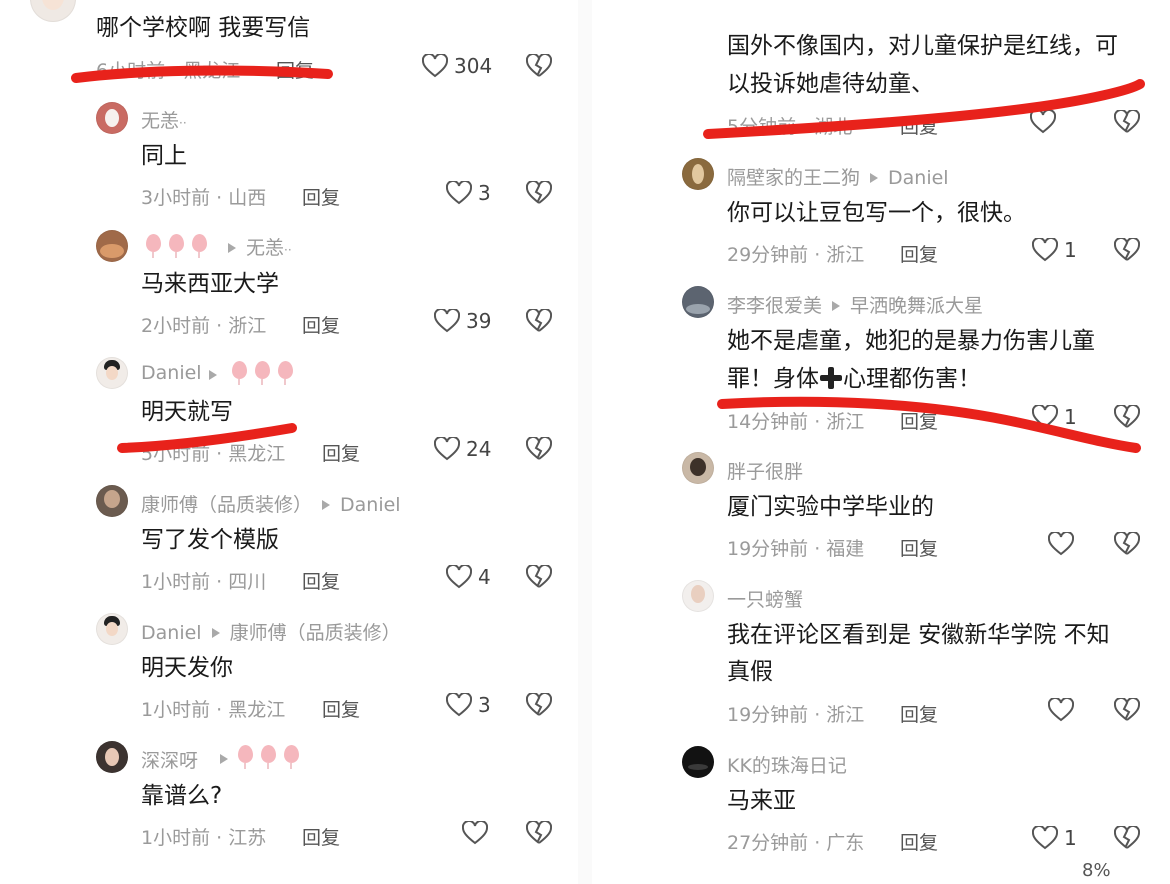 The width and height of the screenshot is (1170, 884). What do you see at coordinates (271, 631) in the screenshot?
I see `commenter-name: Daniel 康师傅（品质装修）` at bounding box center [271, 631].